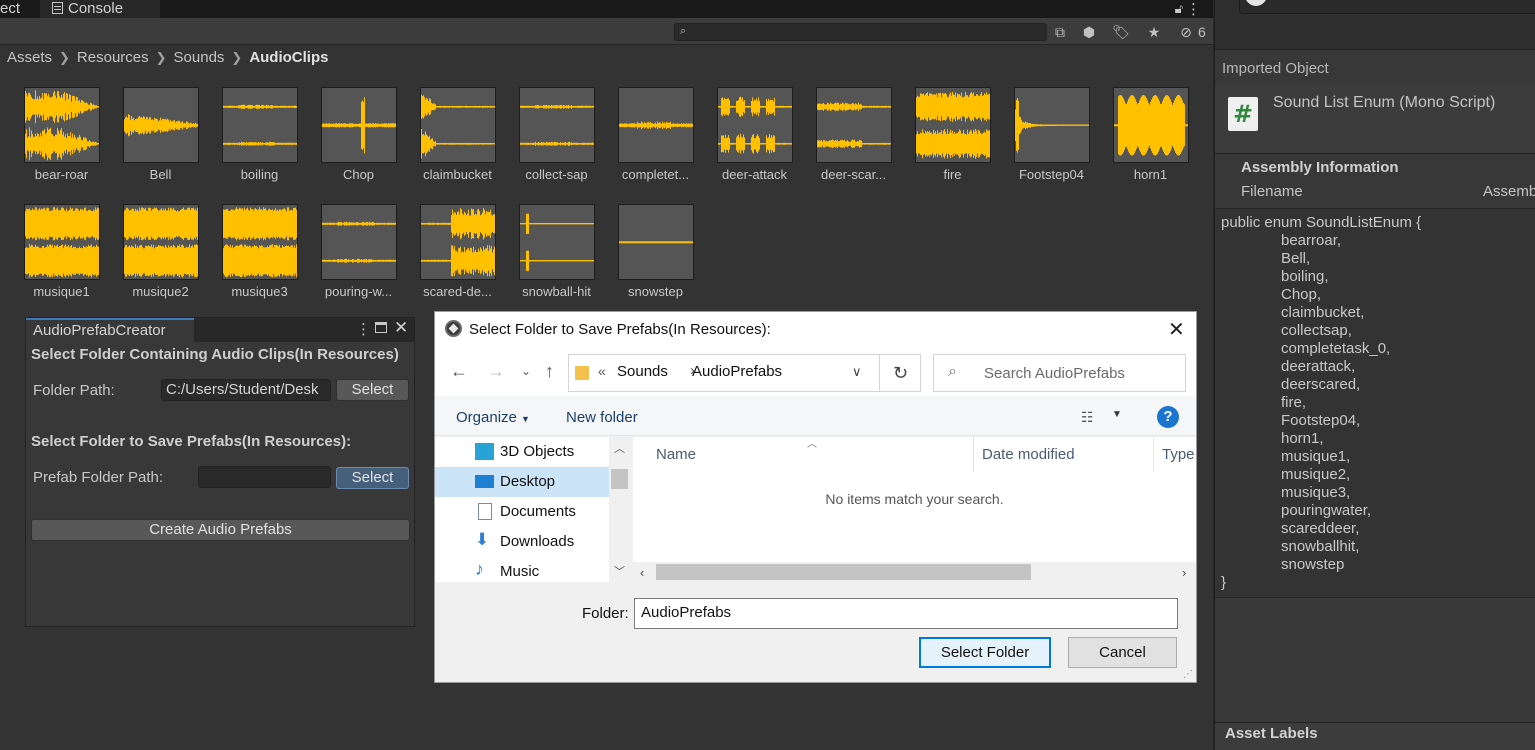  What do you see at coordinates (985, 652) in the screenshot?
I see `select-folder-button: Select Folder` at bounding box center [985, 652].